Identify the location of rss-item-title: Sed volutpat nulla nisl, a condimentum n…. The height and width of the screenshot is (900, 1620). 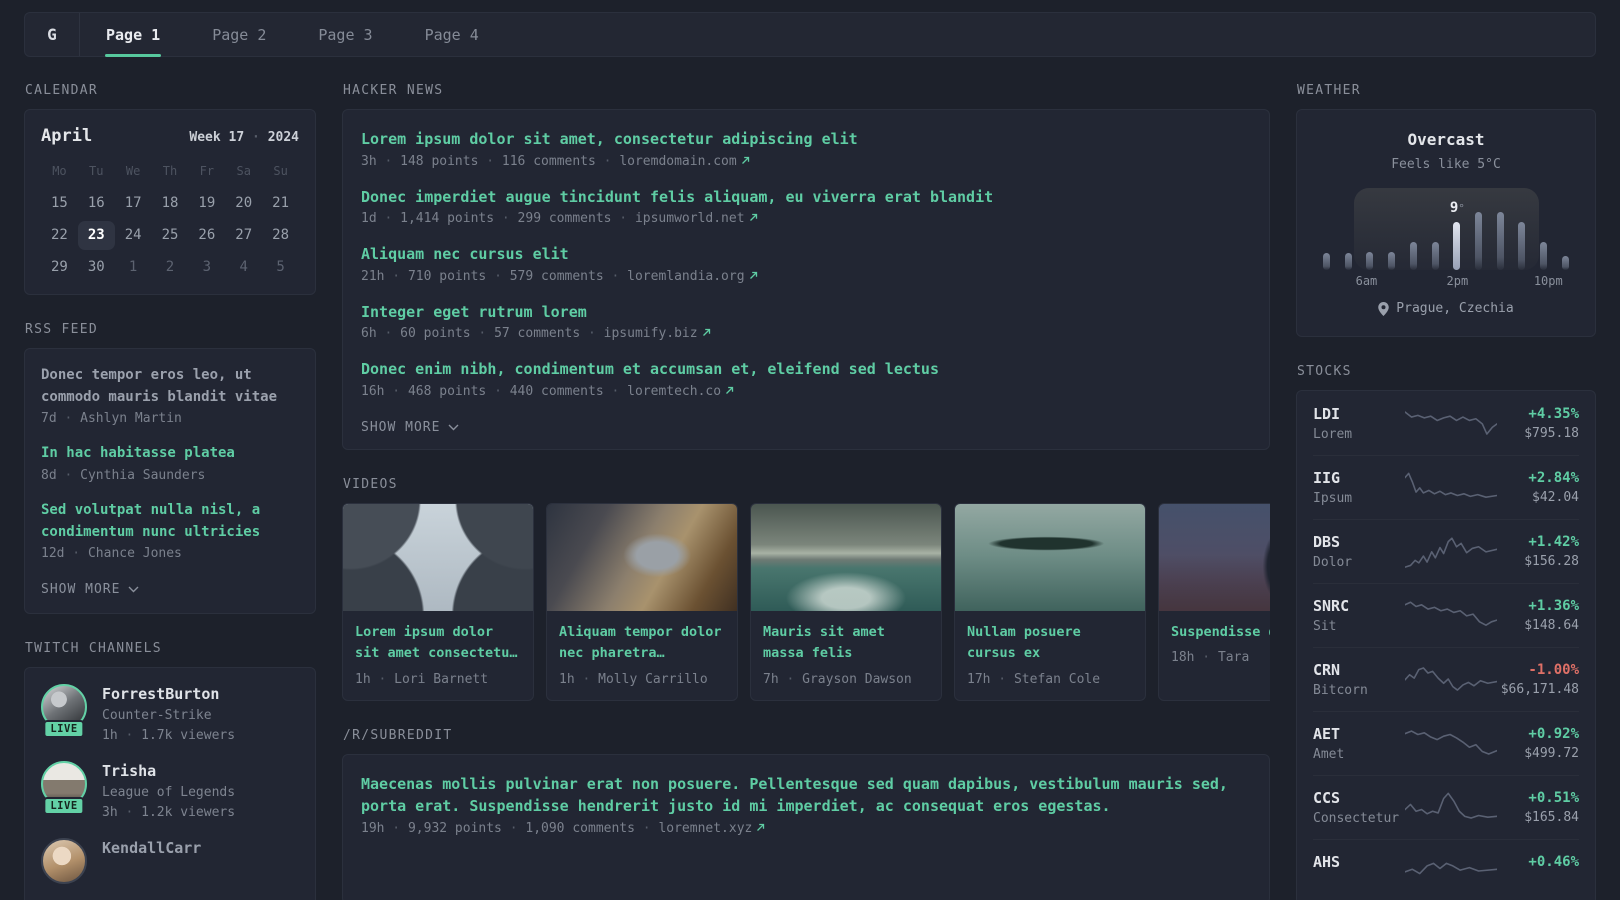
(170, 521).